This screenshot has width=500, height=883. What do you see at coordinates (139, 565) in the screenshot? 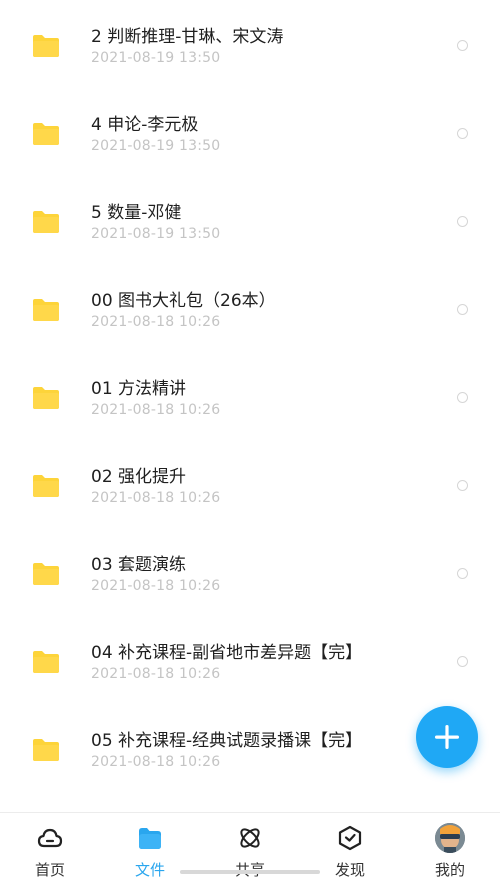
I see `folder-name: 03 套题演练` at bounding box center [139, 565].